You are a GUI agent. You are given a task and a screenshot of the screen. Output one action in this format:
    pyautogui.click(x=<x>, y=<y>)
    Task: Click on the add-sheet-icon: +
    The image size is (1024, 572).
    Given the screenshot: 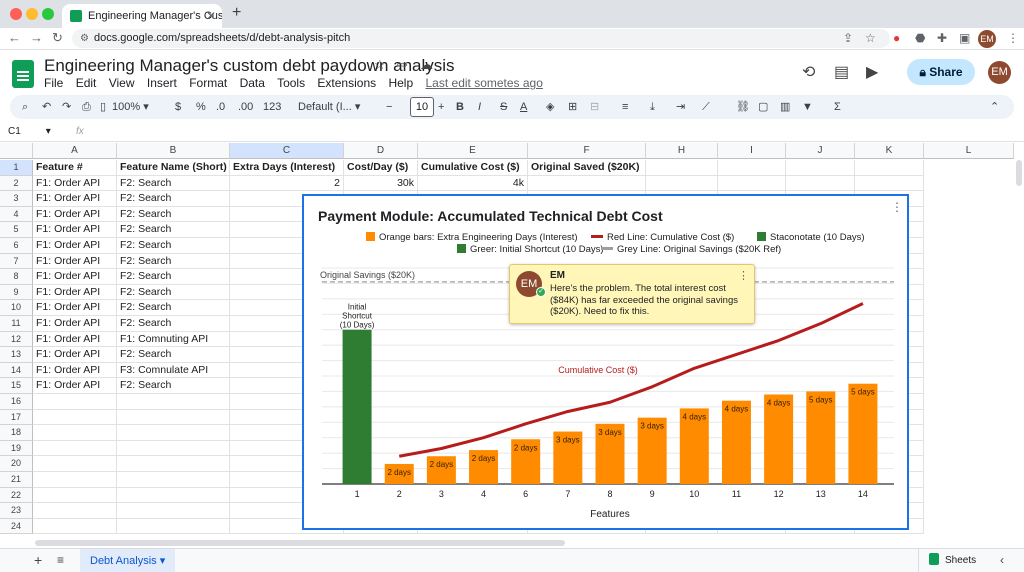 What is the action you would take?
    pyautogui.click(x=38, y=560)
    